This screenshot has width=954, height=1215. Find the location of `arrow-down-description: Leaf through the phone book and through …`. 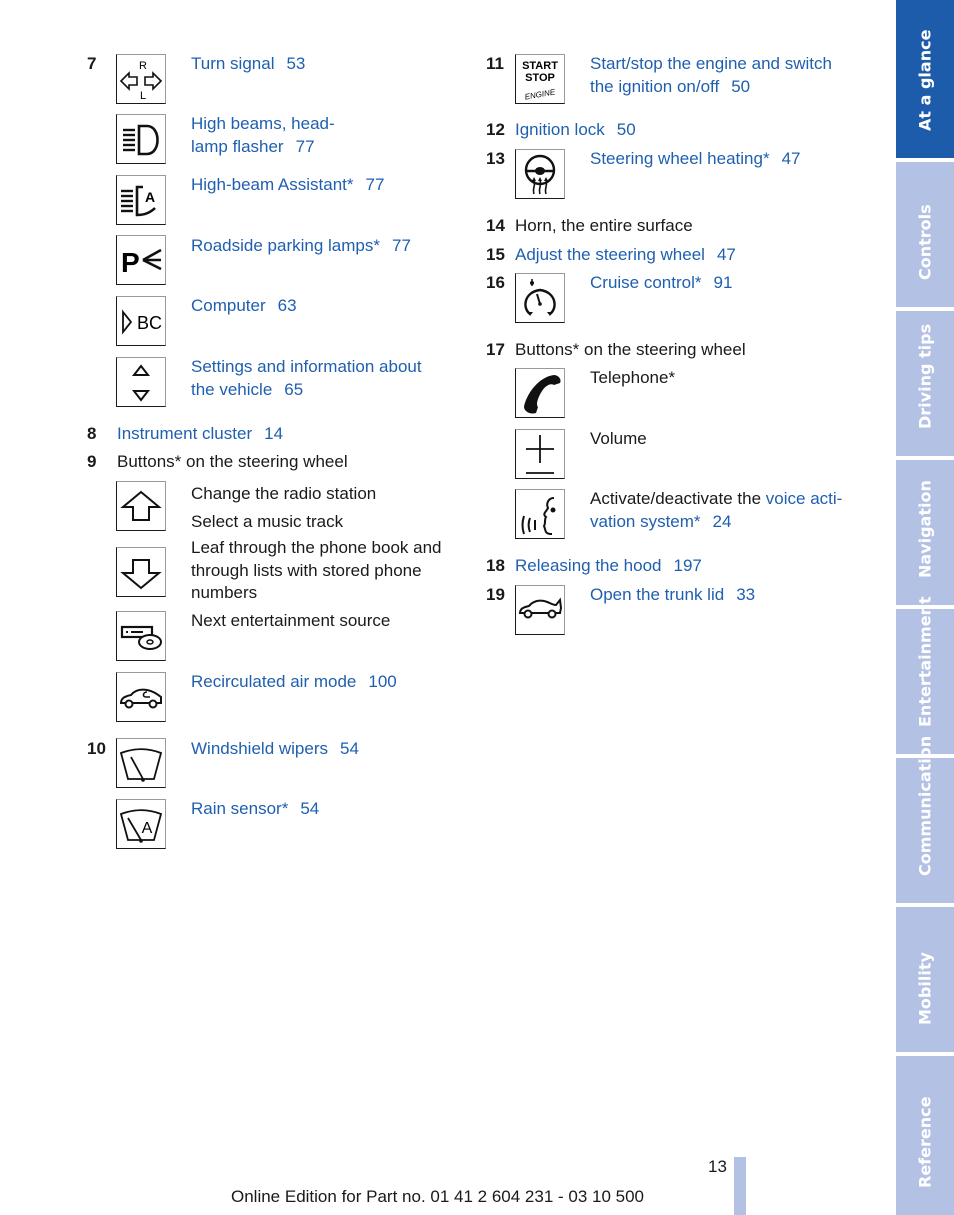

arrow-down-description: Leaf through the phone book and through … is located at coordinates (316, 571).